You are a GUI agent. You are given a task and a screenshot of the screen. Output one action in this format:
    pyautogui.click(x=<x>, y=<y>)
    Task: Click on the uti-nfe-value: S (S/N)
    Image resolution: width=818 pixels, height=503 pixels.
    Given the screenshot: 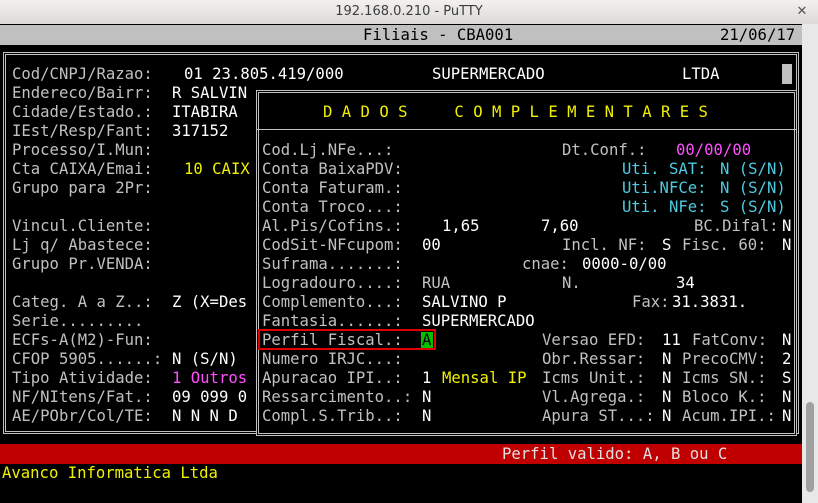 What is the action you would take?
    pyautogui.click(x=753, y=207)
    